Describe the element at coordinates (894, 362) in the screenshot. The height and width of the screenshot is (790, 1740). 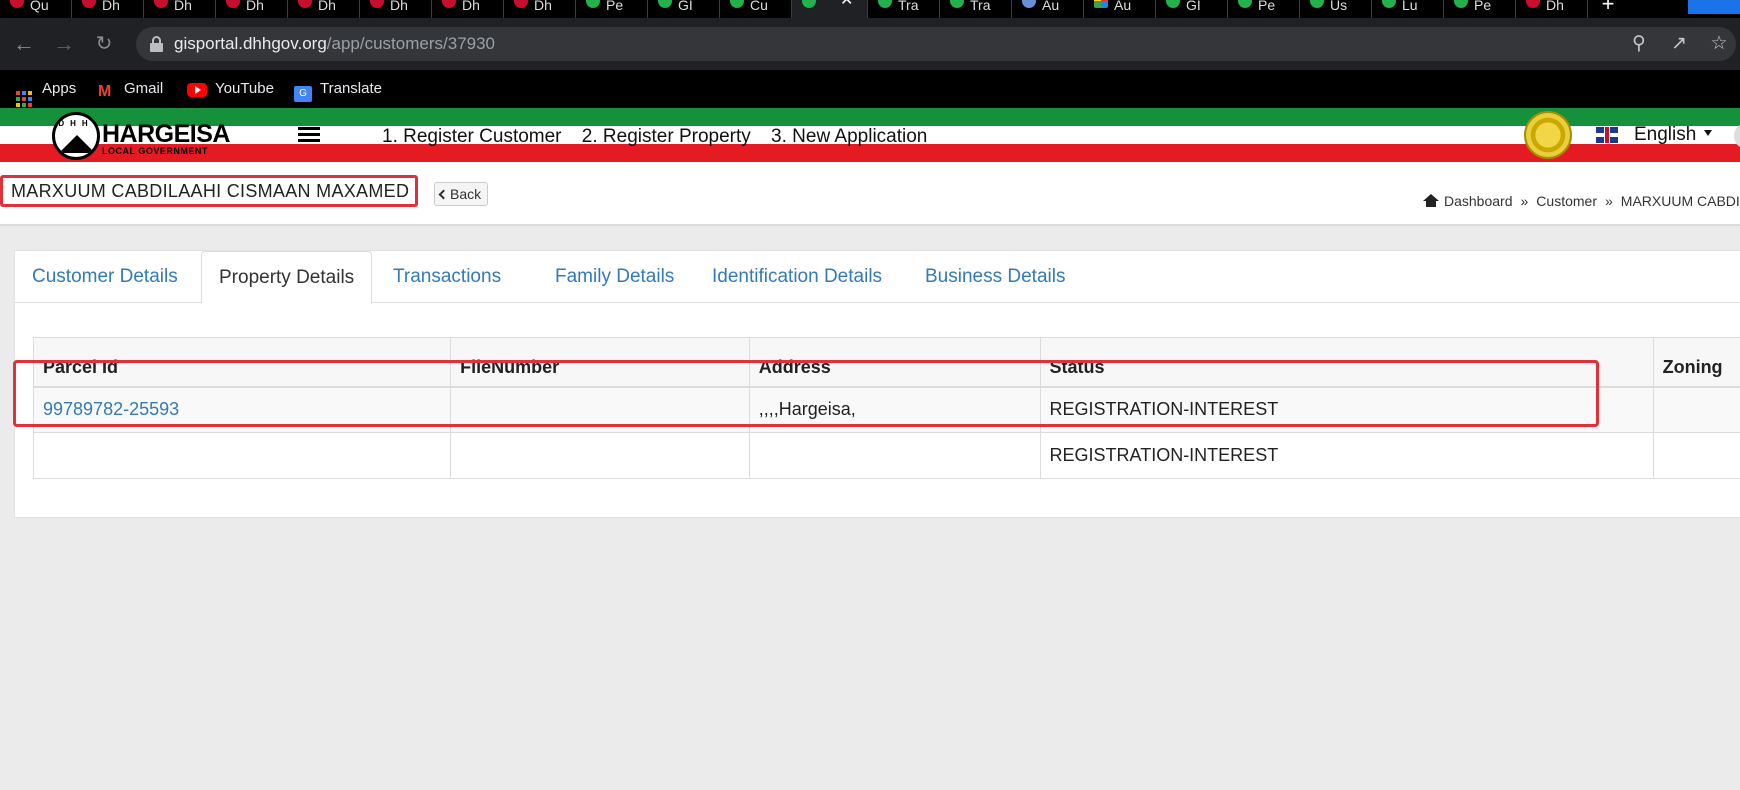
I see `column-header-address: Address` at that location.